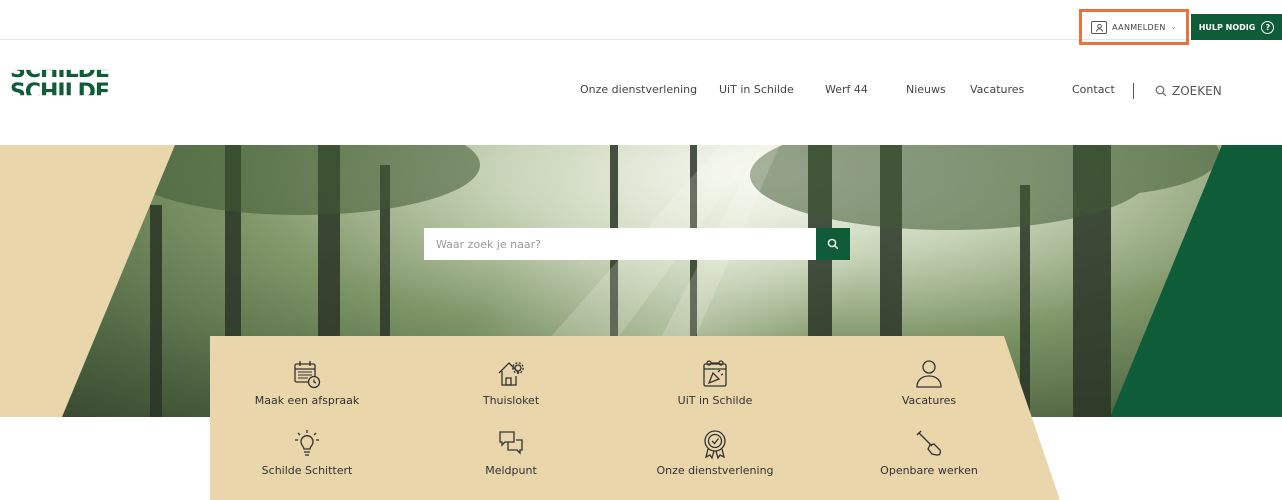  I want to click on user-id-icon, so click(1099, 27).